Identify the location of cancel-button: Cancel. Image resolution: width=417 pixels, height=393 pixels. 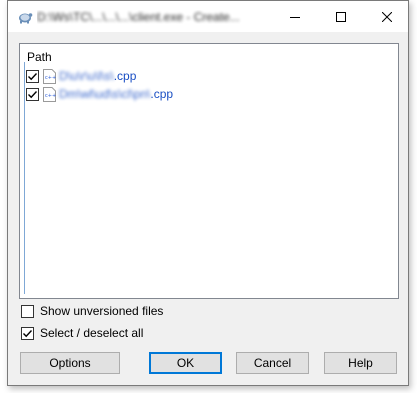
(272, 363).